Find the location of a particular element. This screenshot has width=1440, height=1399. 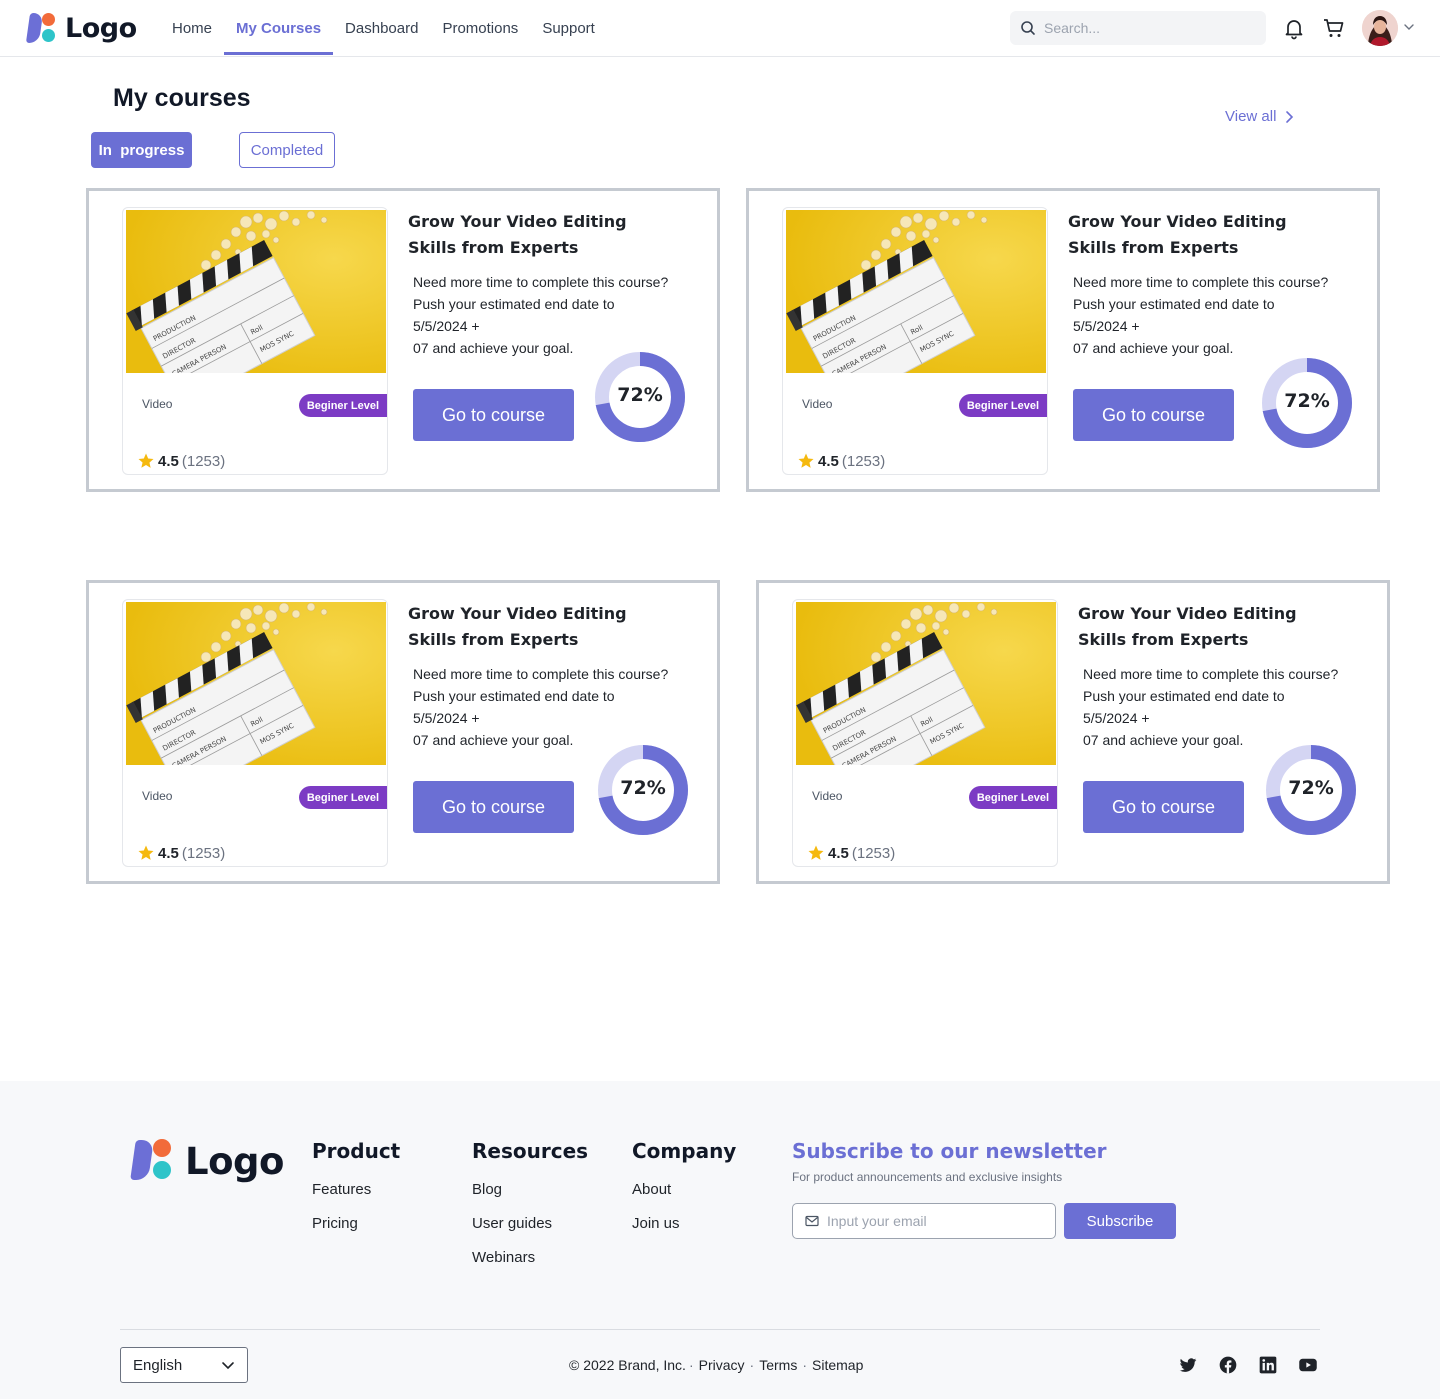

footer-logo: Logo is located at coordinates (207, 1161).